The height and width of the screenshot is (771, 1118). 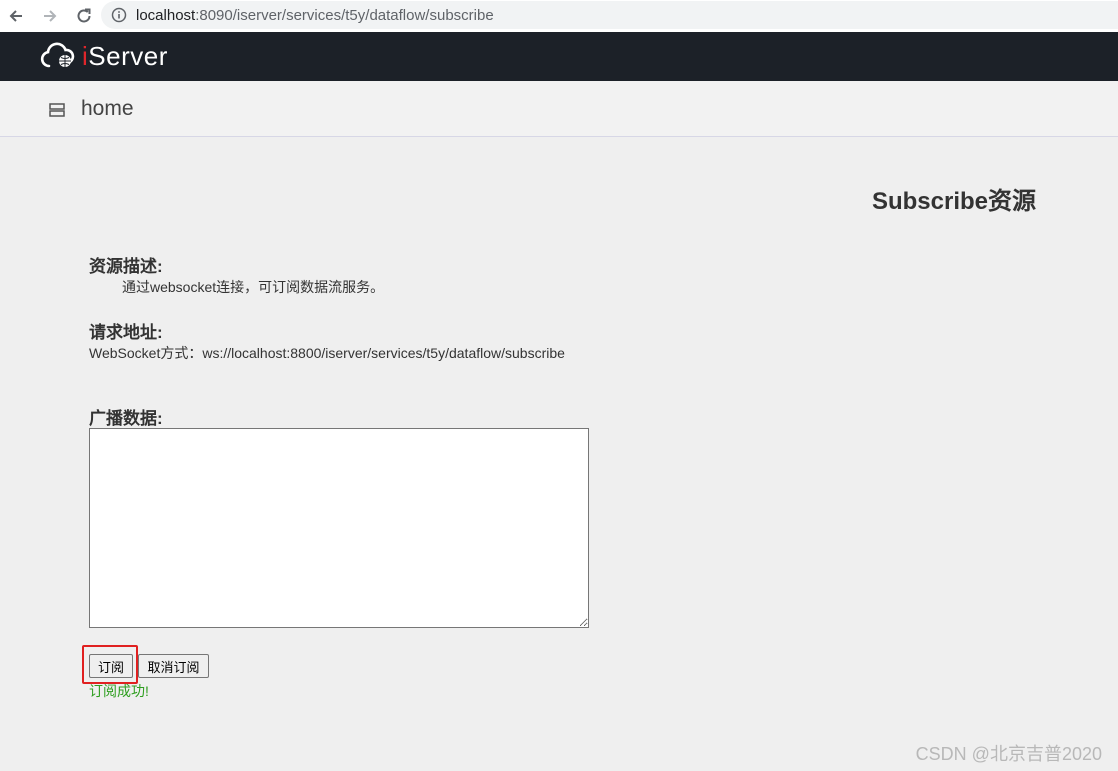 I want to click on page-title: Subscribe资源, so click(x=953, y=201).